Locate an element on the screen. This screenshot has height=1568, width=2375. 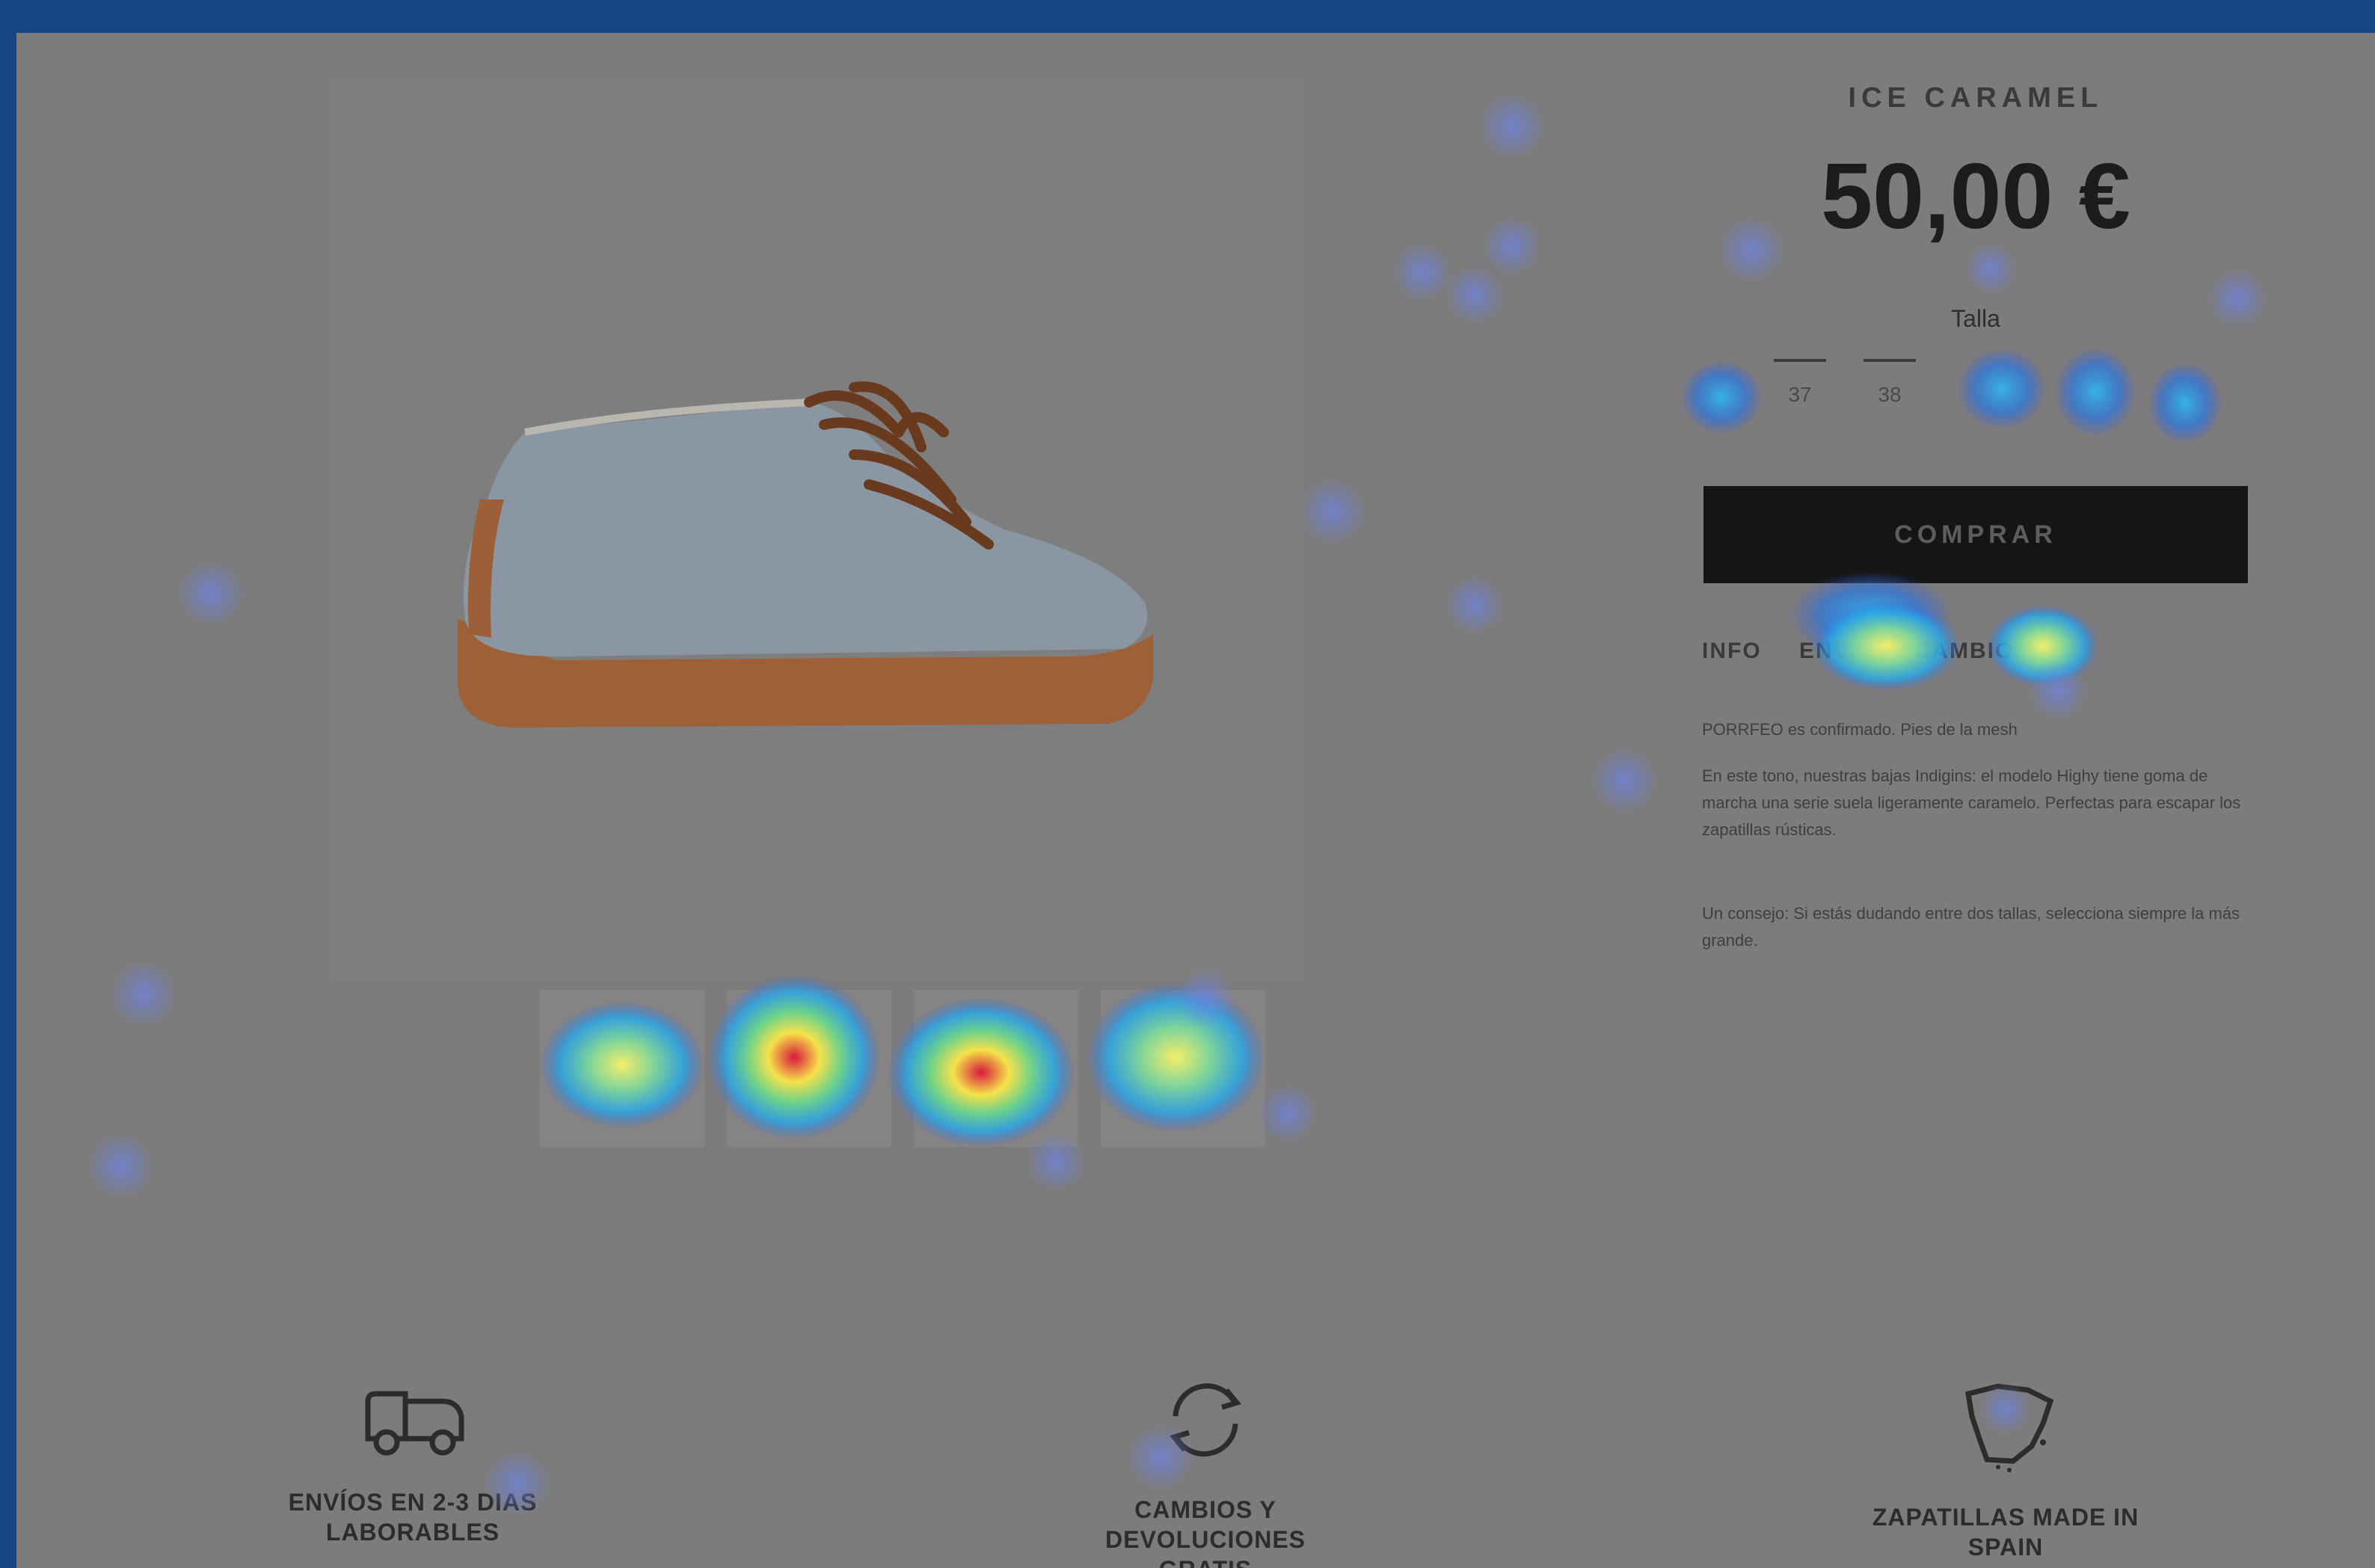
product-title: ICE CARAMEL is located at coordinates (1976, 98).